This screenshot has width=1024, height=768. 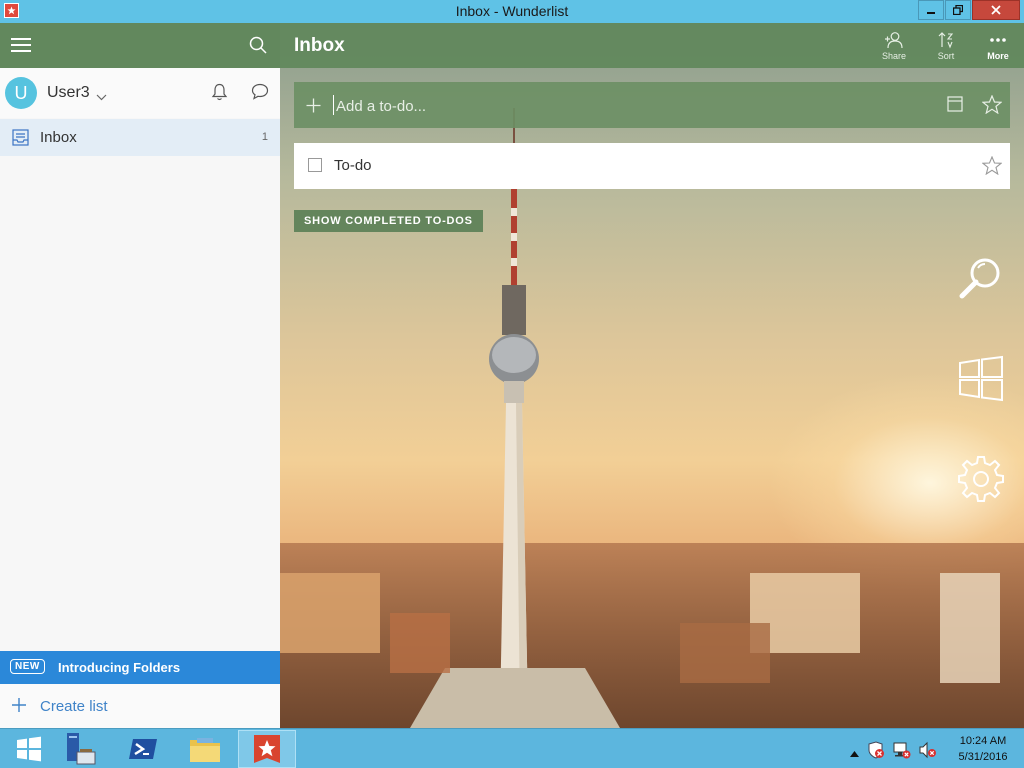 What do you see at coordinates (894, 56) in the screenshot?
I see `share-label: Share` at bounding box center [894, 56].